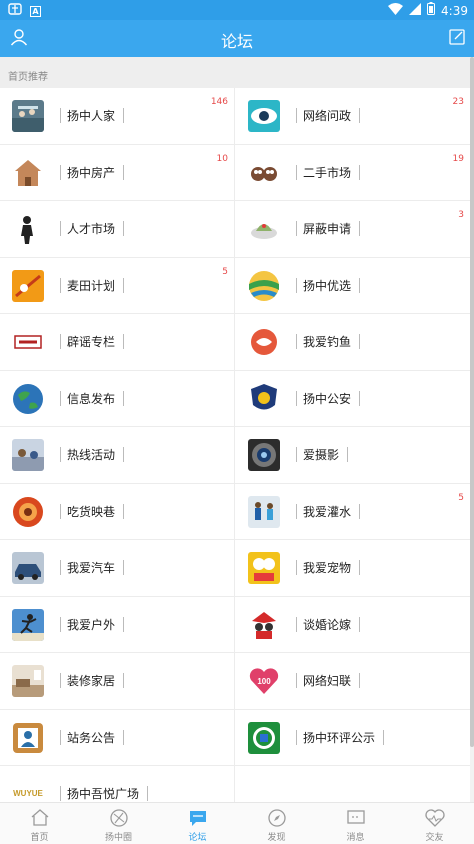  I want to click on forum-row: 人才市场 屏蔽申请 3, so click(235, 229).